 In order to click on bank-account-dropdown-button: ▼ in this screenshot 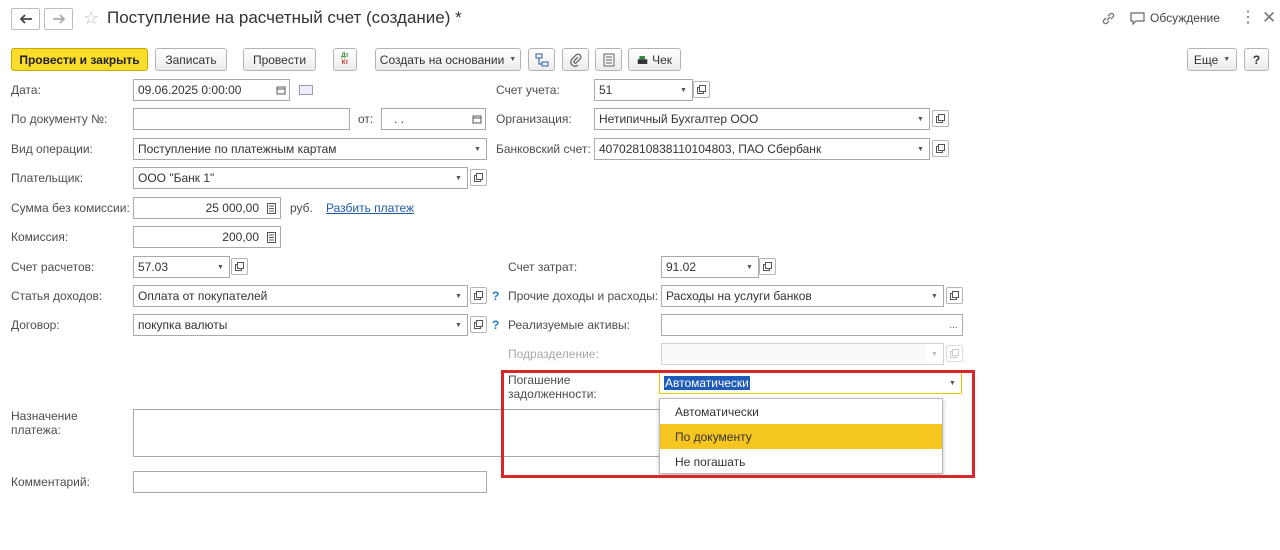, I will do `click(921, 149)`.